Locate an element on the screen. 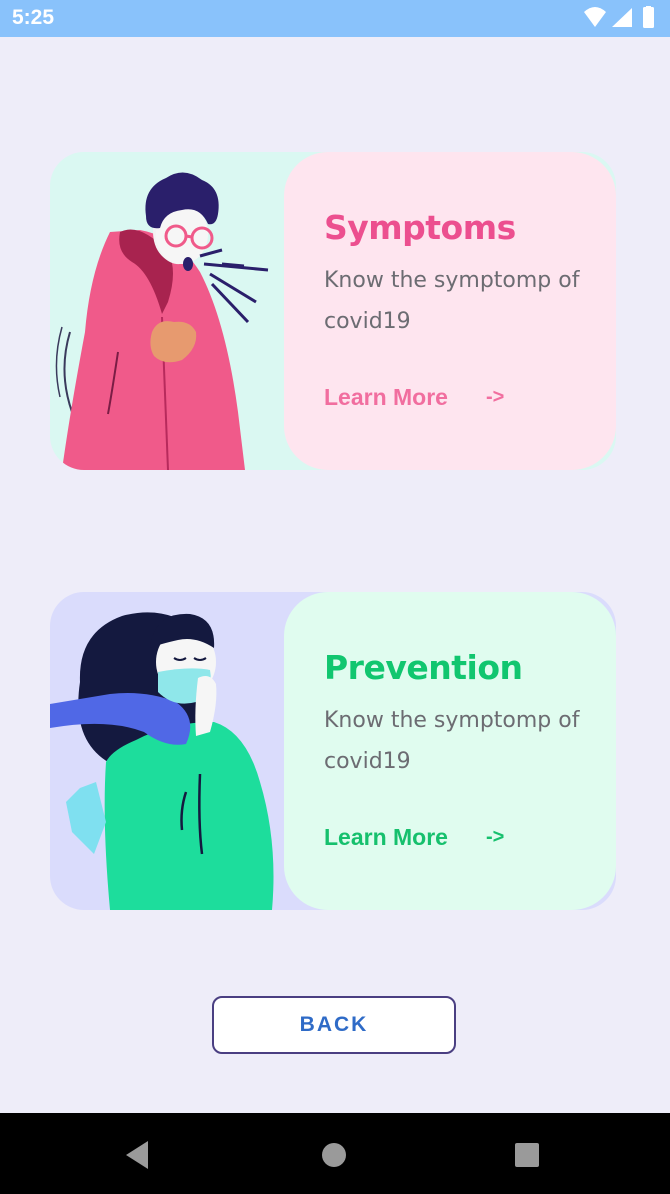  back-button: BACK is located at coordinates (334, 1025).